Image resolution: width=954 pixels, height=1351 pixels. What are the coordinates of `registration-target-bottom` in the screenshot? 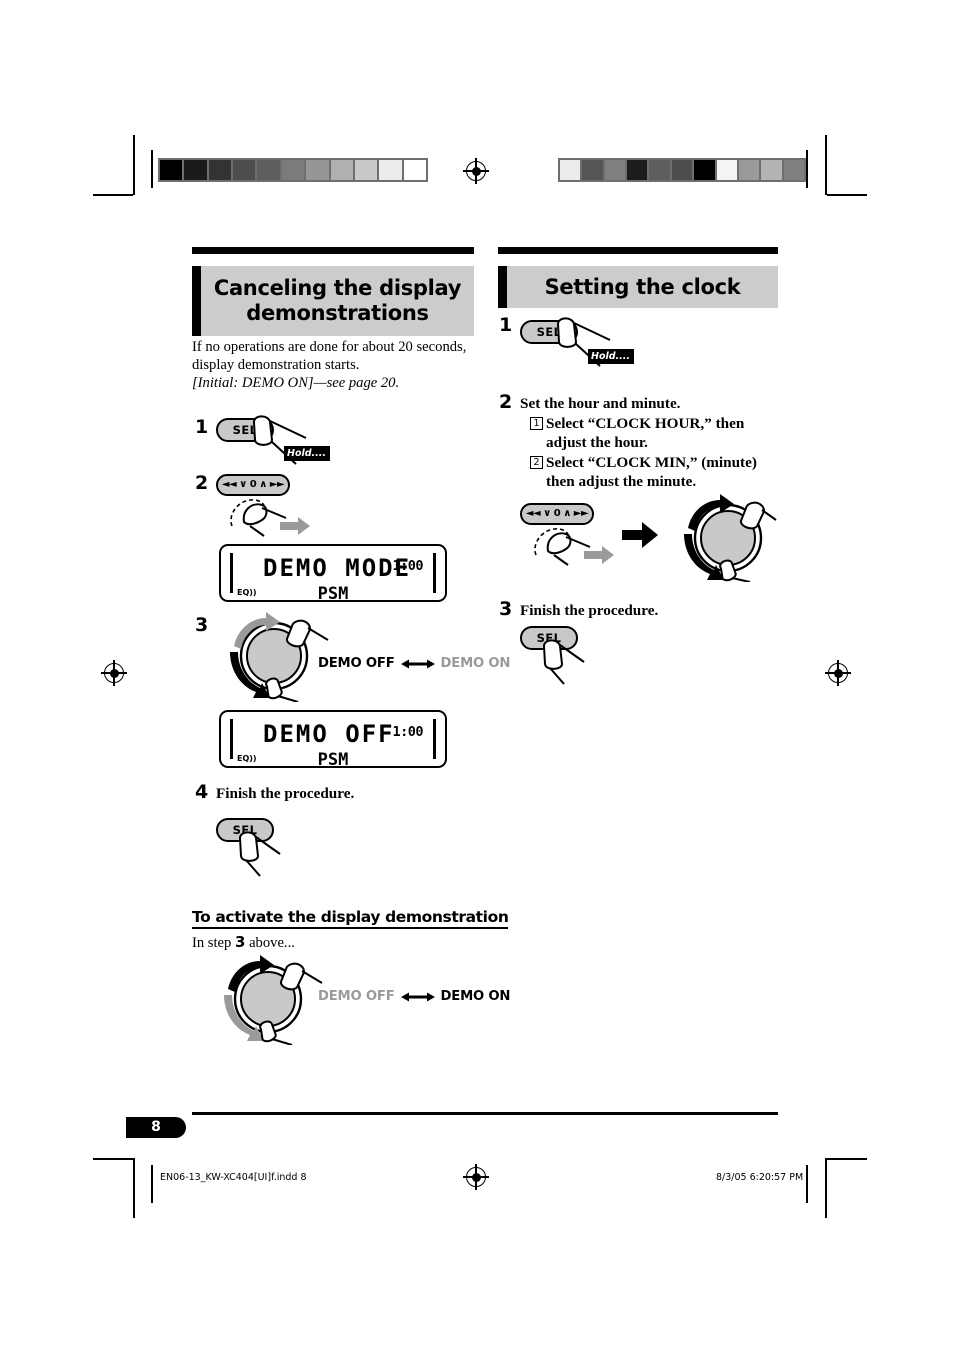 It's located at (476, 1177).